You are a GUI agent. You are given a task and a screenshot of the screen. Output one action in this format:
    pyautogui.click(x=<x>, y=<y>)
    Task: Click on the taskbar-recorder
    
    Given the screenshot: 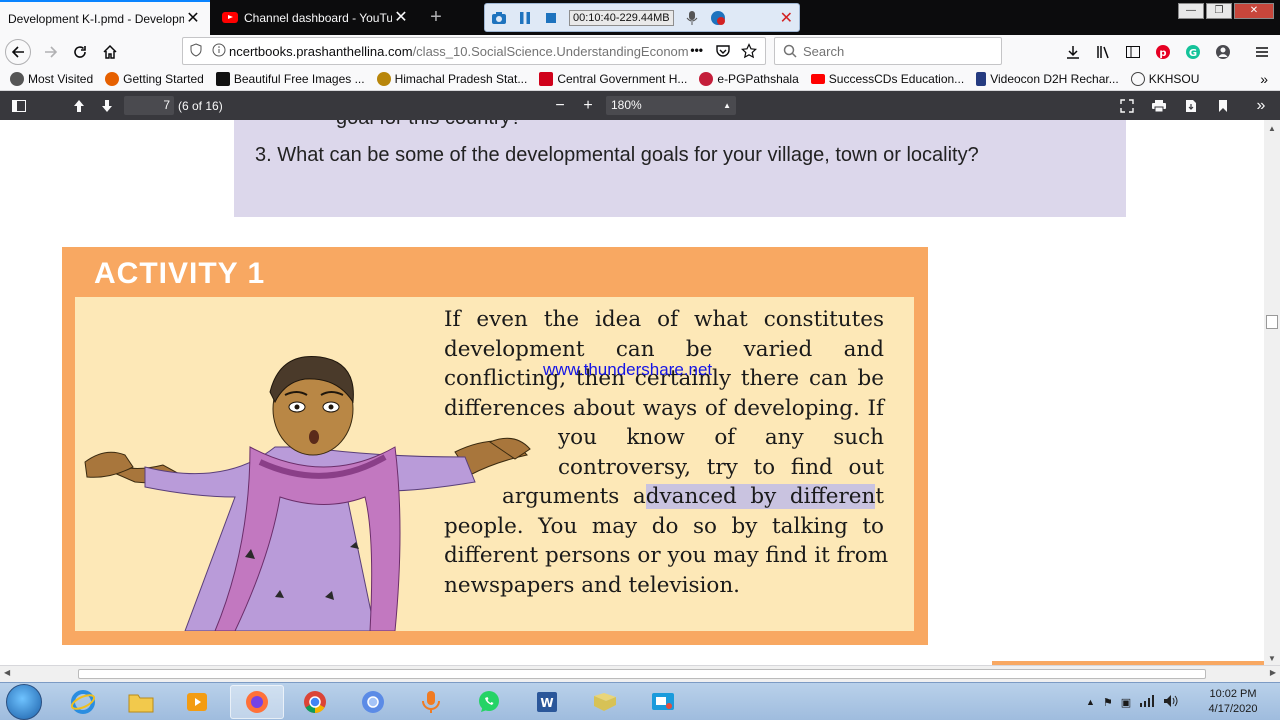 What is the action you would take?
    pyautogui.click(x=431, y=702)
    